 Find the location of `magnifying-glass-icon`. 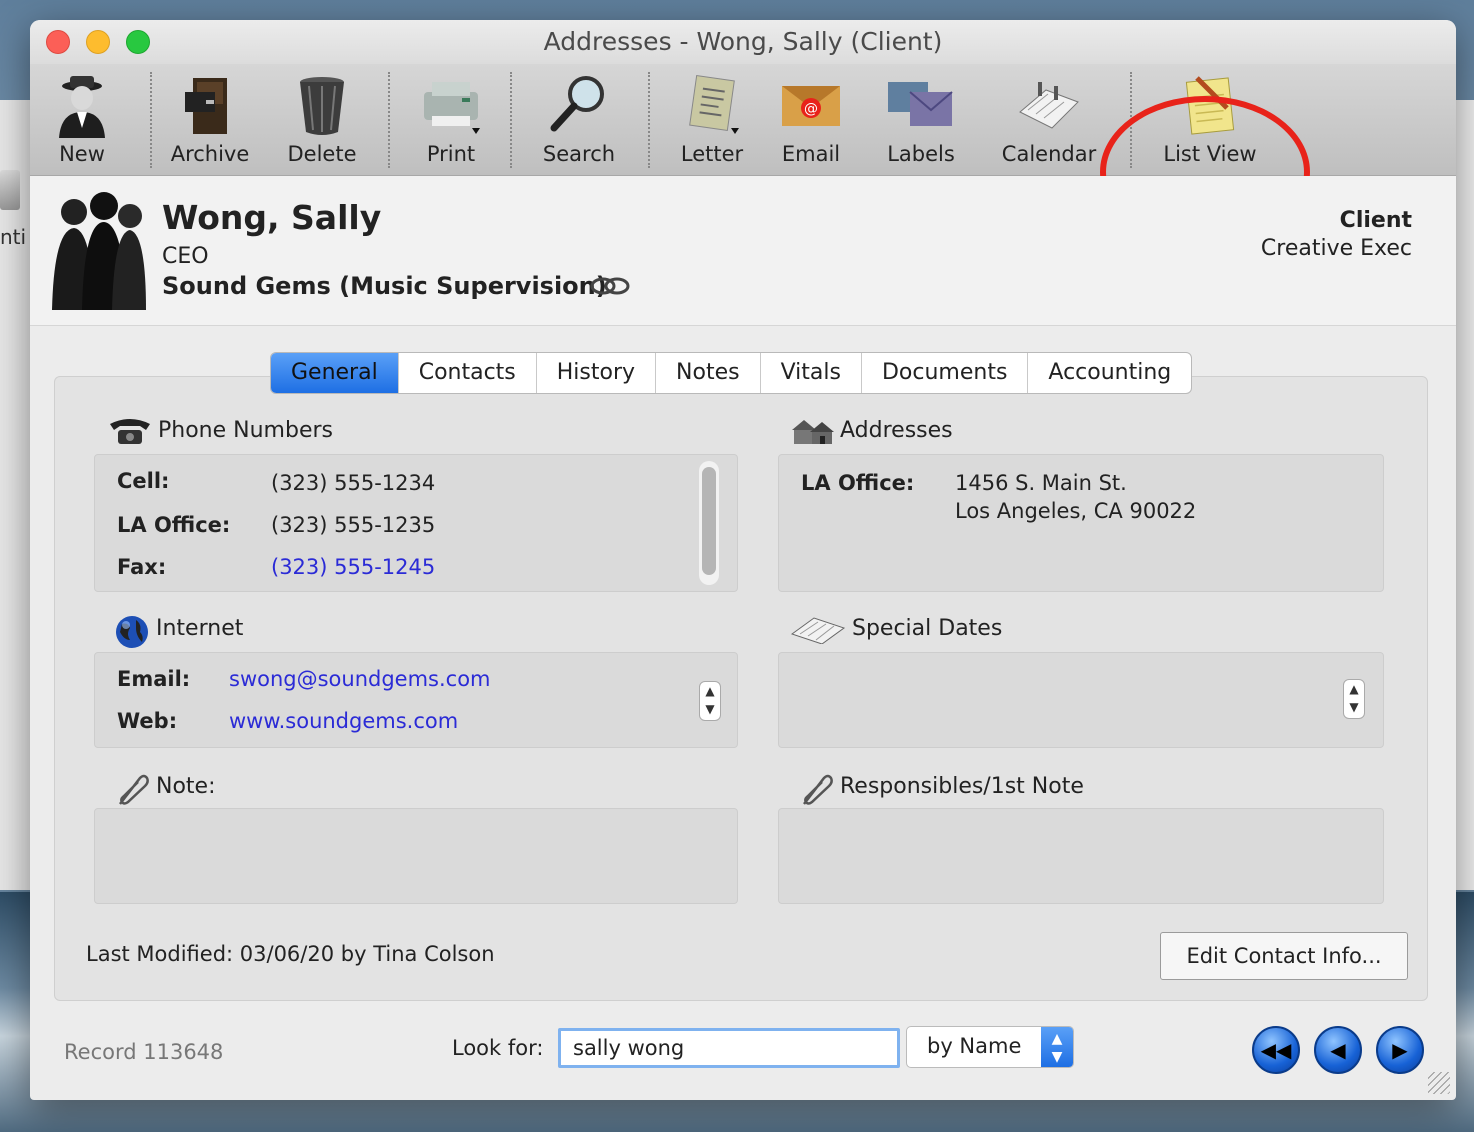

magnifying-glass-icon is located at coordinates (579, 105).